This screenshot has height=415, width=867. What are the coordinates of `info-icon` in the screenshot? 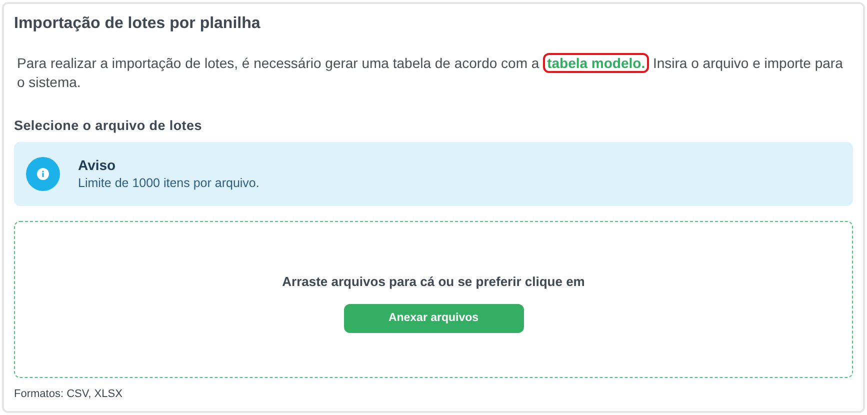 It's located at (43, 174).